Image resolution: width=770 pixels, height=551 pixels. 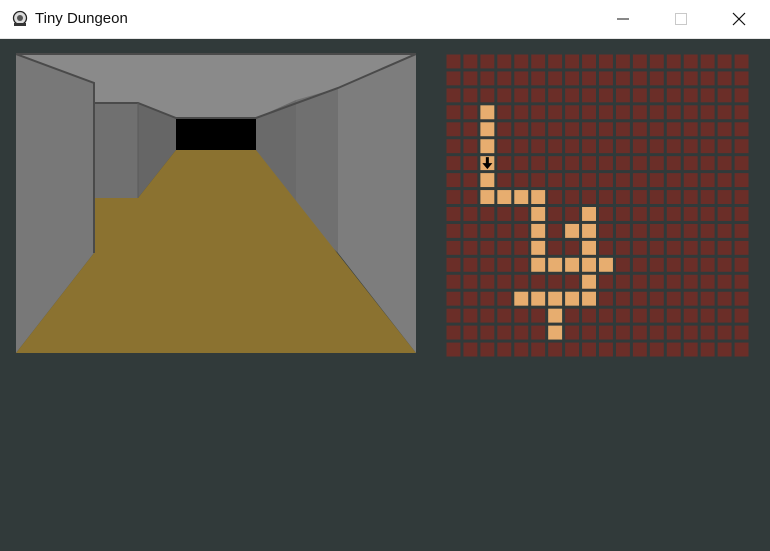 I want to click on close-button, so click(x=739, y=19).